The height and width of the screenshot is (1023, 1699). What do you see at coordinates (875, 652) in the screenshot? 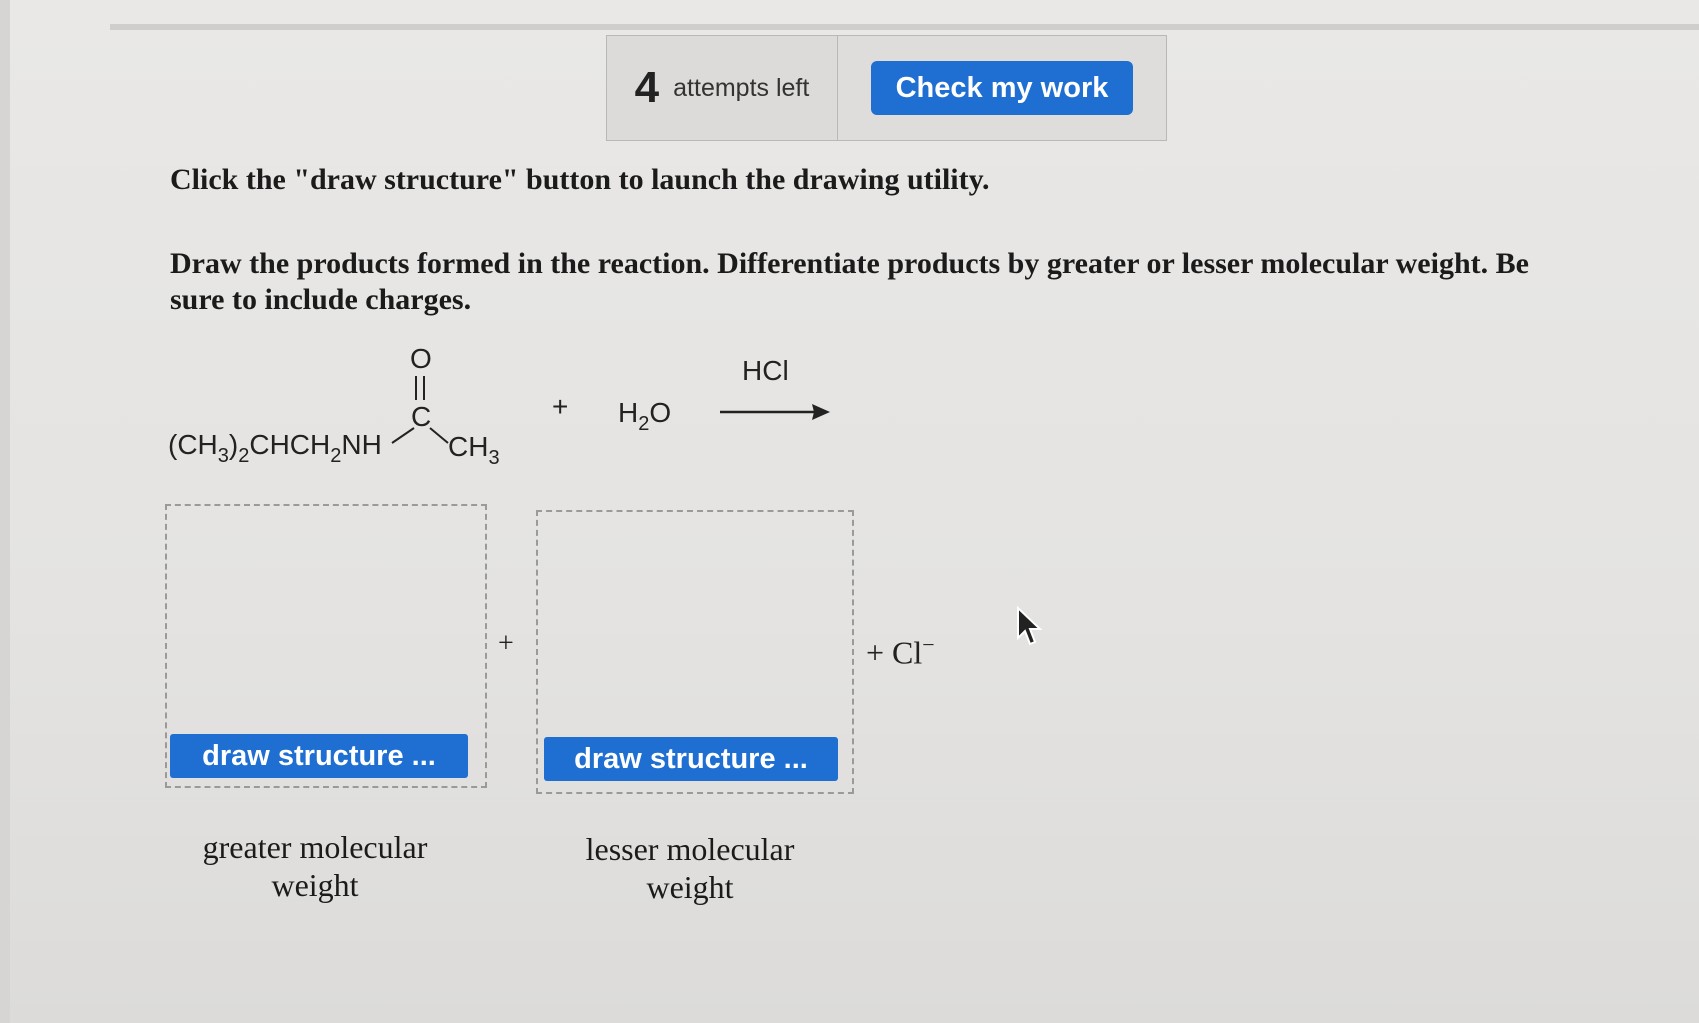
I see `chloride-plus: +` at bounding box center [875, 652].